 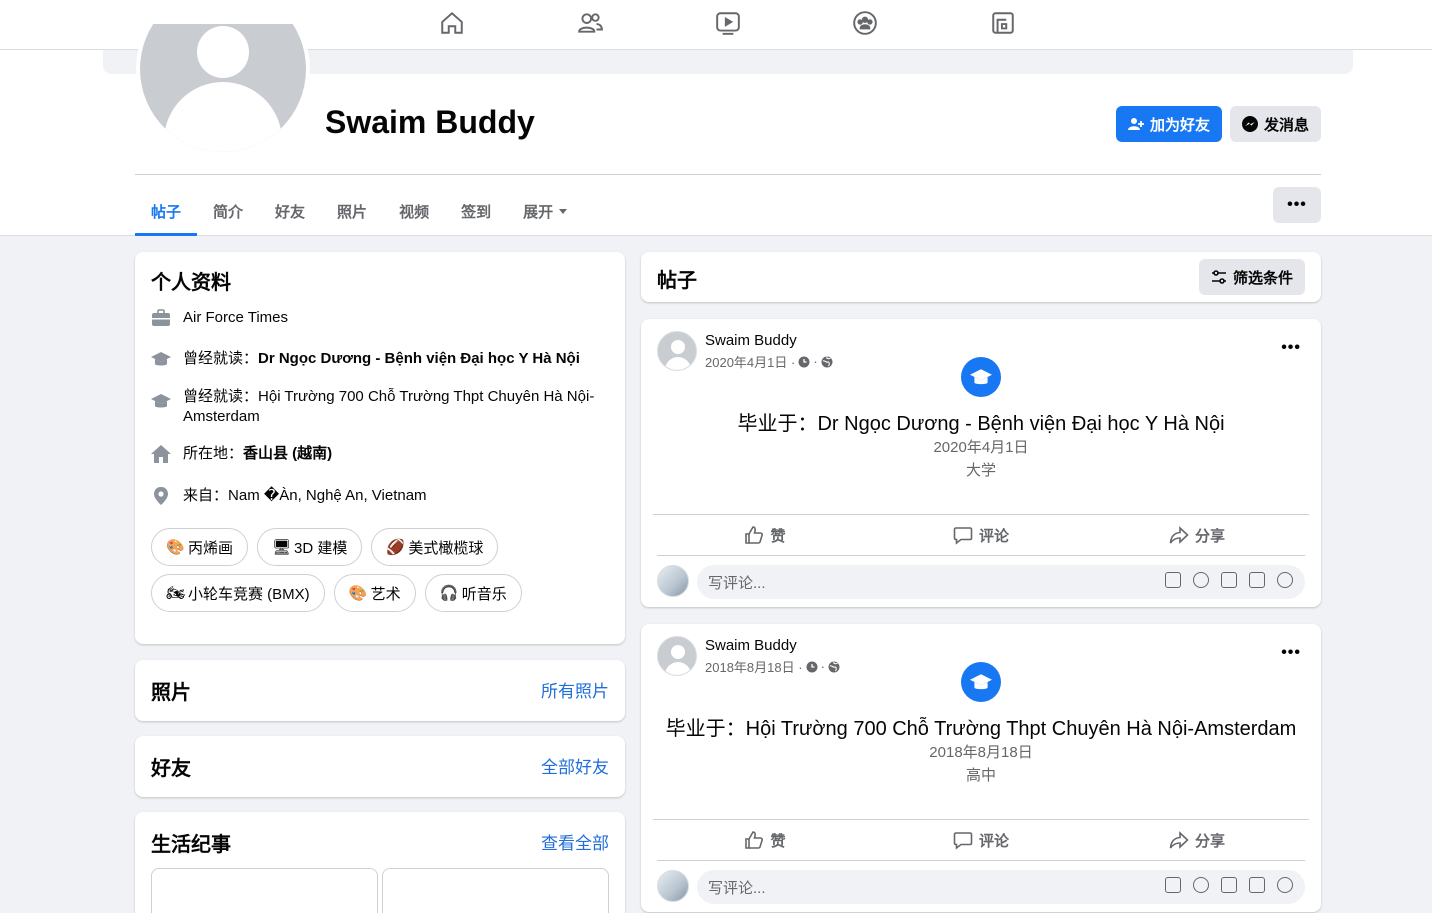 What do you see at coordinates (980, 775) in the screenshot?
I see `life-event-type: 高中` at bounding box center [980, 775].